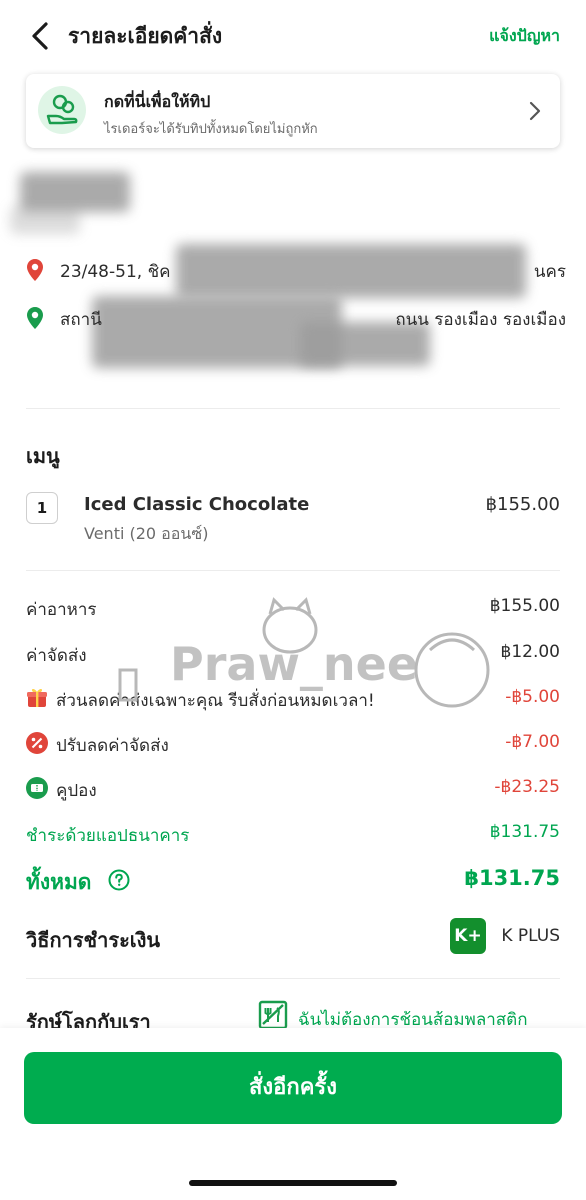  Describe the element at coordinates (532, 697) in the screenshot. I see `promo-discount-value: -฿5.00` at that location.